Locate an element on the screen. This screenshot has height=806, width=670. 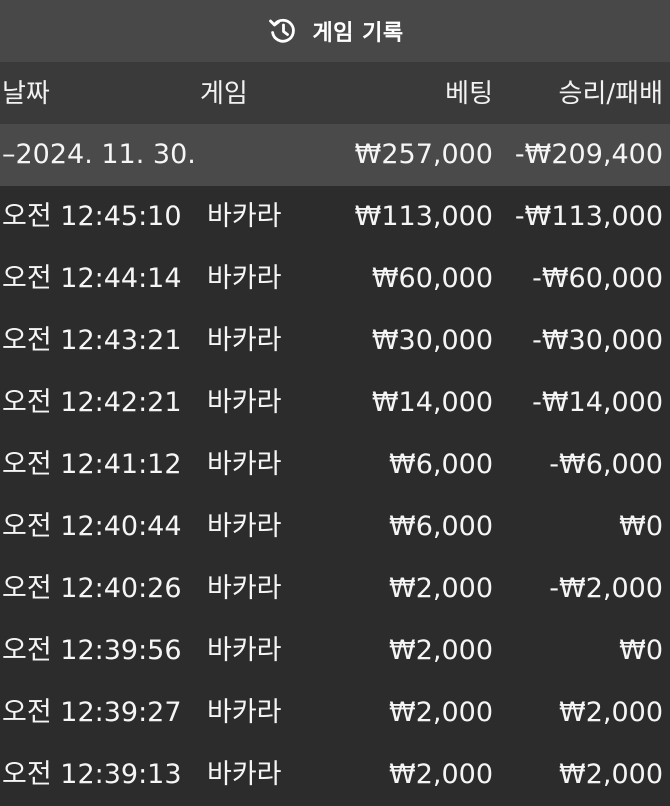
summary-result-total: -₩209,400 is located at coordinates (588, 154).